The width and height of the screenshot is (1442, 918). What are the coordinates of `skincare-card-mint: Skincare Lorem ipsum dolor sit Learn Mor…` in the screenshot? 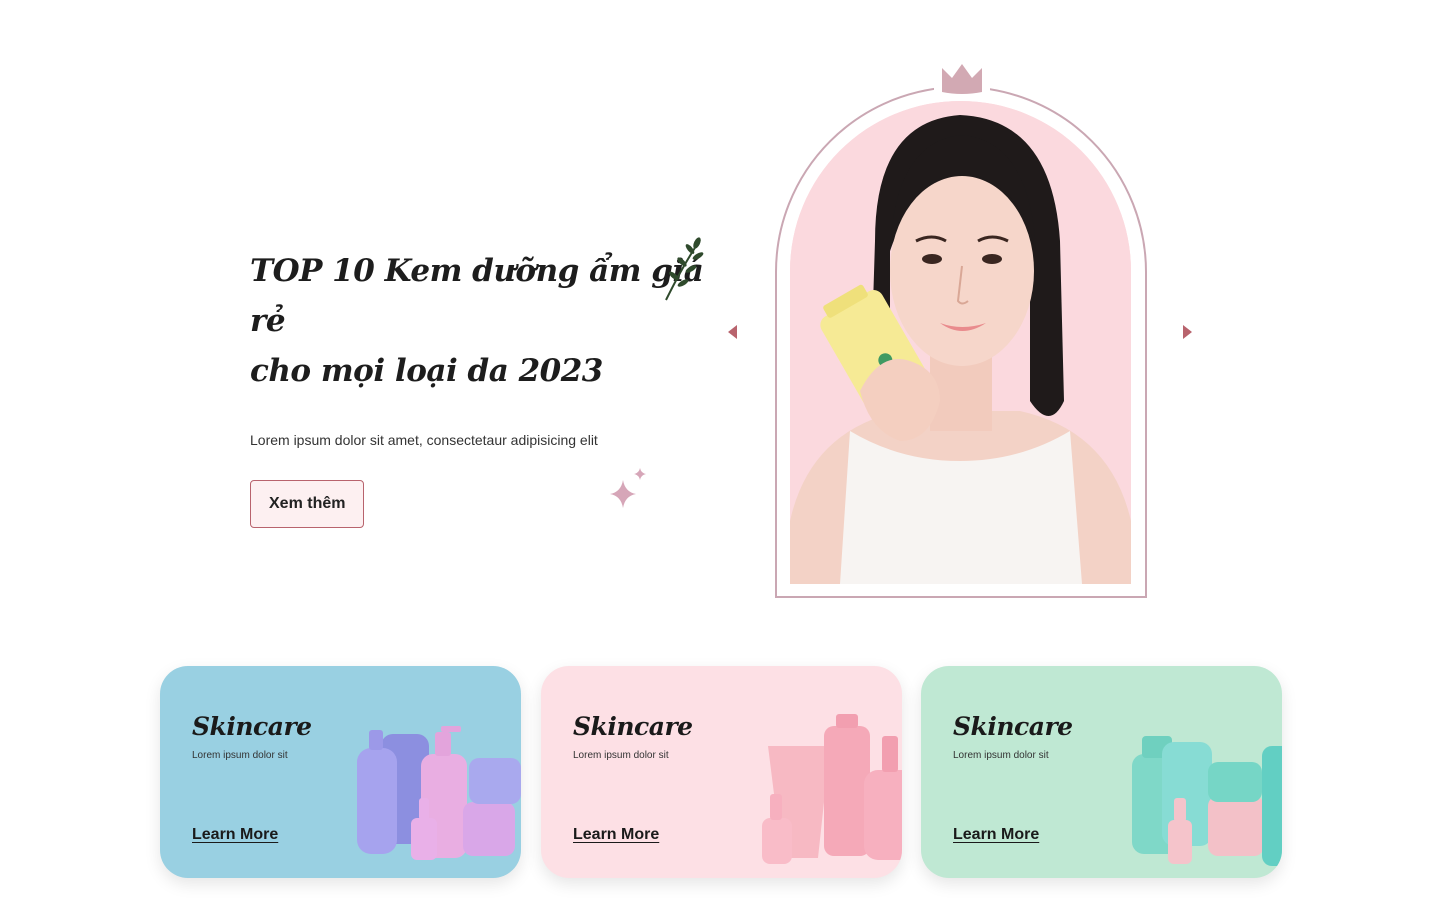 It's located at (1101, 772).